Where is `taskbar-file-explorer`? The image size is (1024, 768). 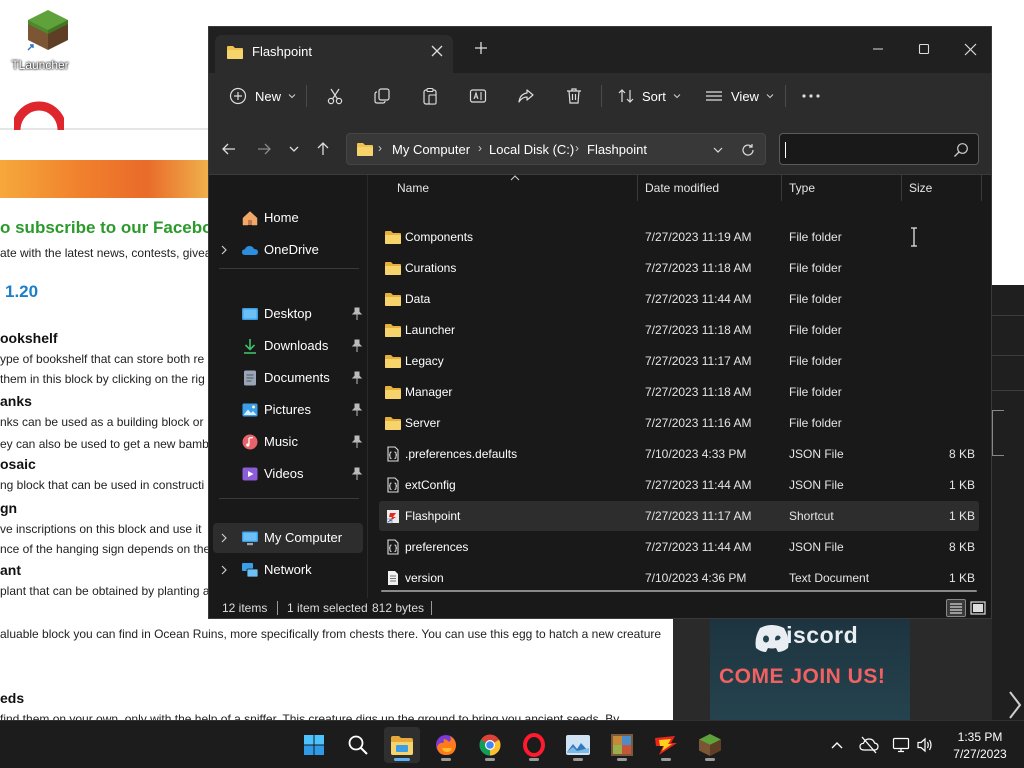
taskbar-file-explorer is located at coordinates (402, 745).